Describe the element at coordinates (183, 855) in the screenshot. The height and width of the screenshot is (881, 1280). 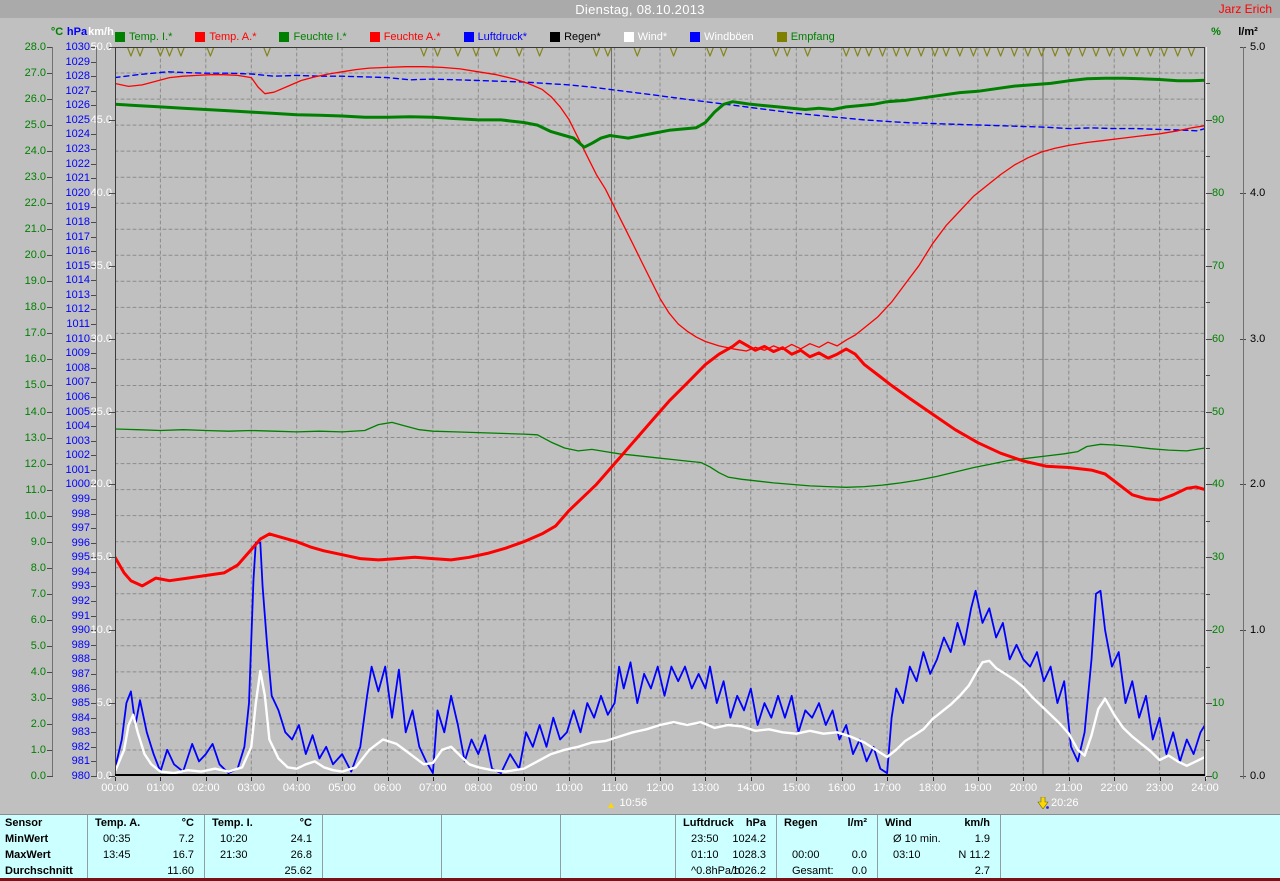
I see `table-cell-value: 16.7` at that location.